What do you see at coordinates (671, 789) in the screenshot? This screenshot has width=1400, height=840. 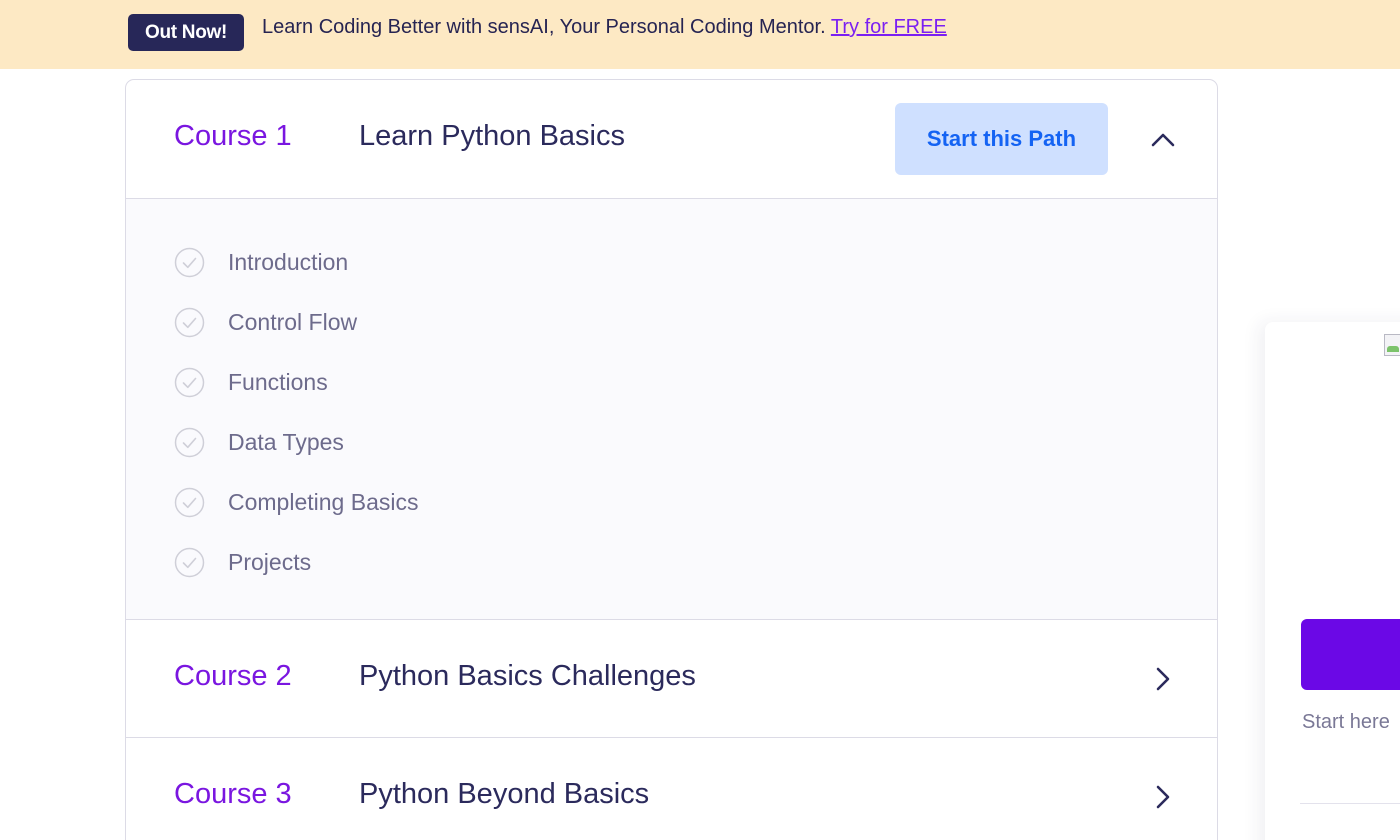 I see `course-3-header: Course 3 Python Beyond Basics` at bounding box center [671, 789].